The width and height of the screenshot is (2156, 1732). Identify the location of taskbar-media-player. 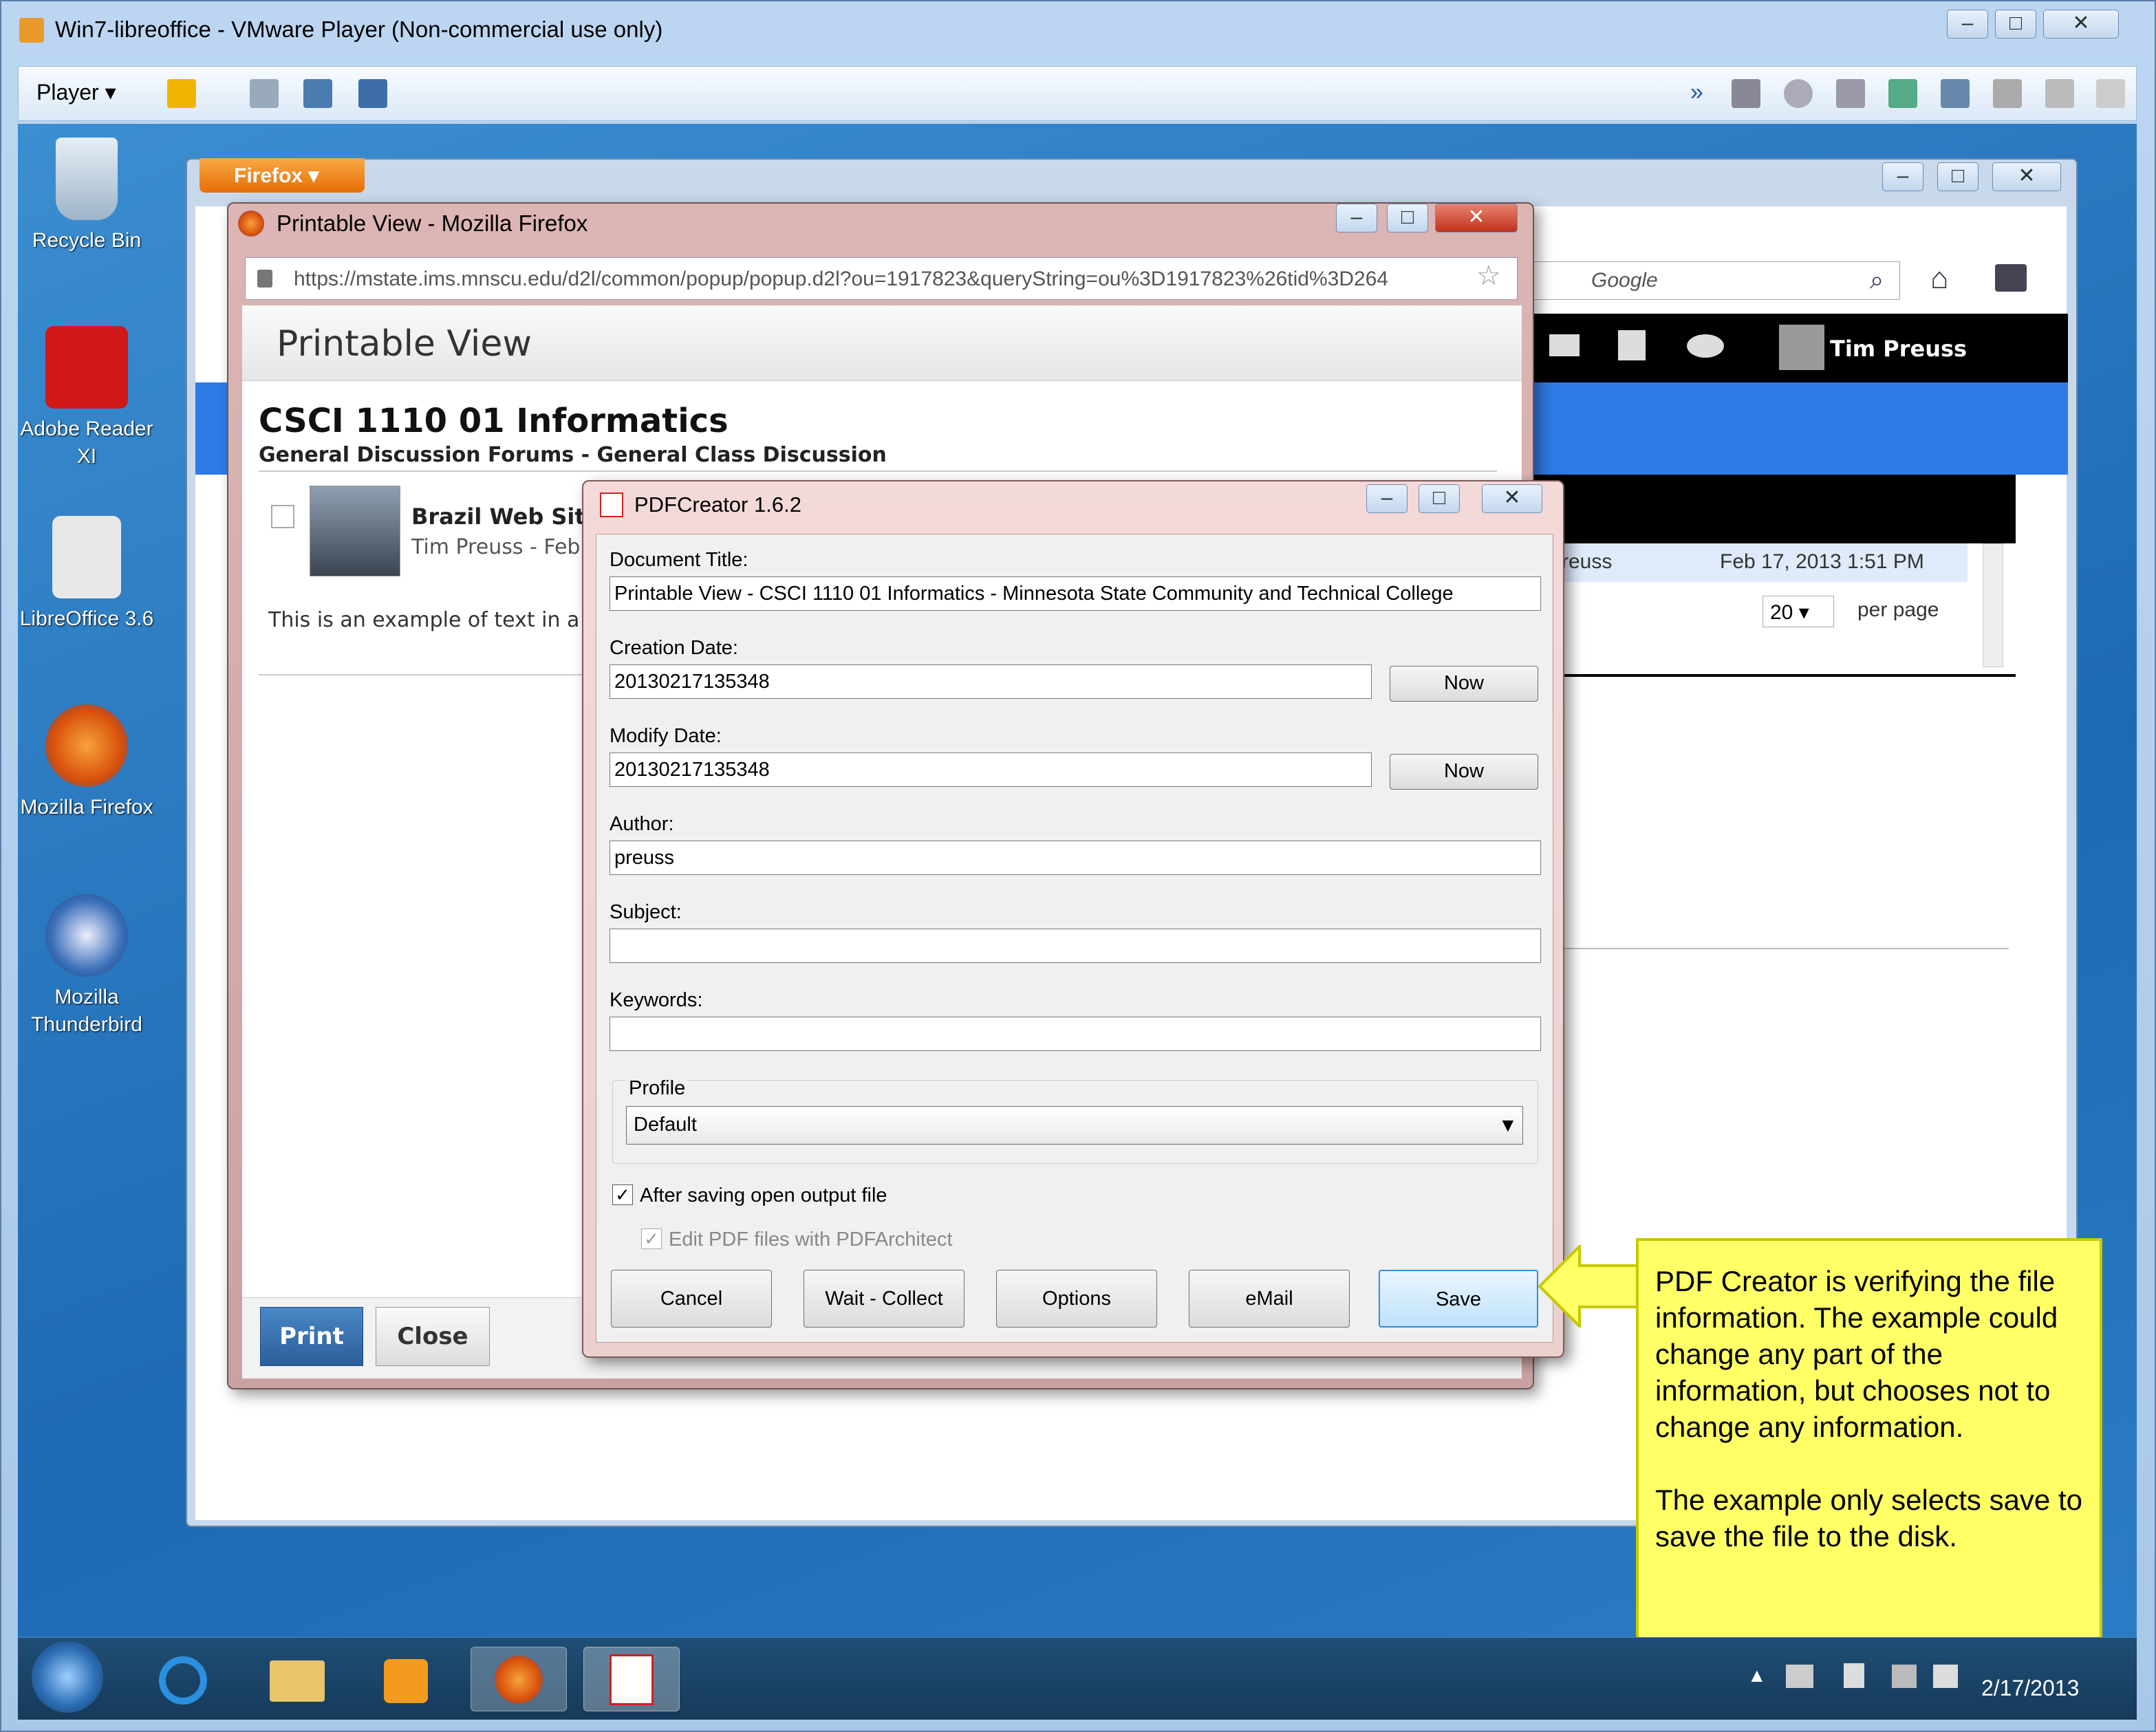
(406, 1679).